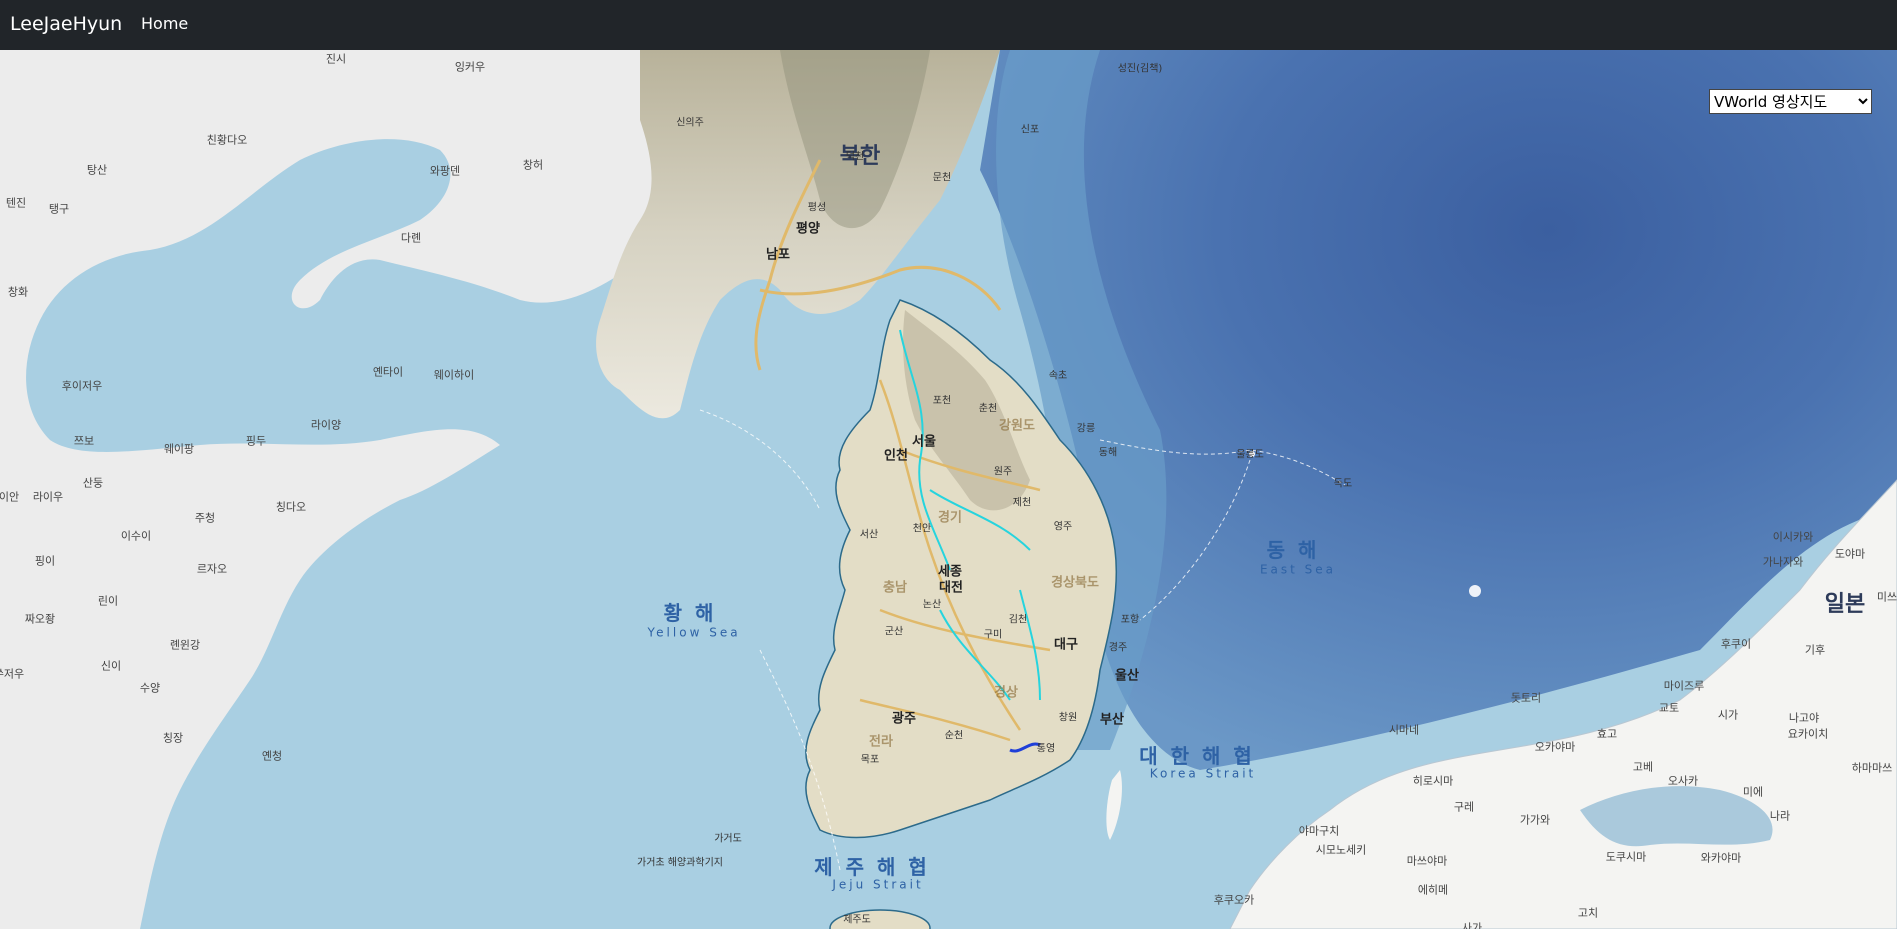  What do you see at coordinates (179, 449) in the screenshot?
I see `place-label: 웨이팡` at bounding box center [179, 449].